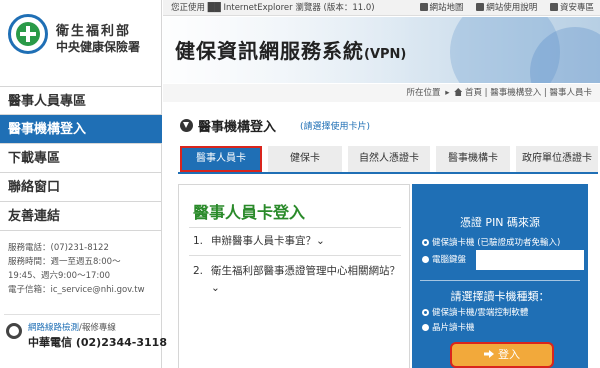 The width and height of the screenshot is (600, 368). What do you see at coordinates (528, 93) in the screenshot?
I see `breadcrumb-path: 首頁 | 醫事機構登入 | 醫事人員卡` at bounding box center [528, 93].